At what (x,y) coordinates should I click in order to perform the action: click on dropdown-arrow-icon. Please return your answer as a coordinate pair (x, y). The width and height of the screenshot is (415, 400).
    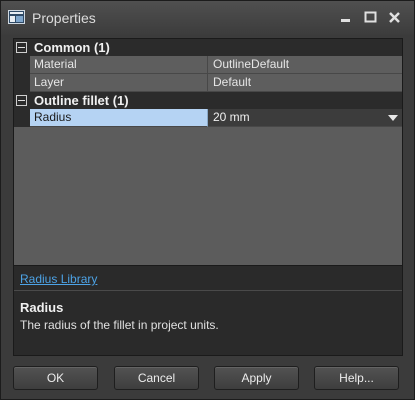
    Looking at the image, I should click on (393, 118).